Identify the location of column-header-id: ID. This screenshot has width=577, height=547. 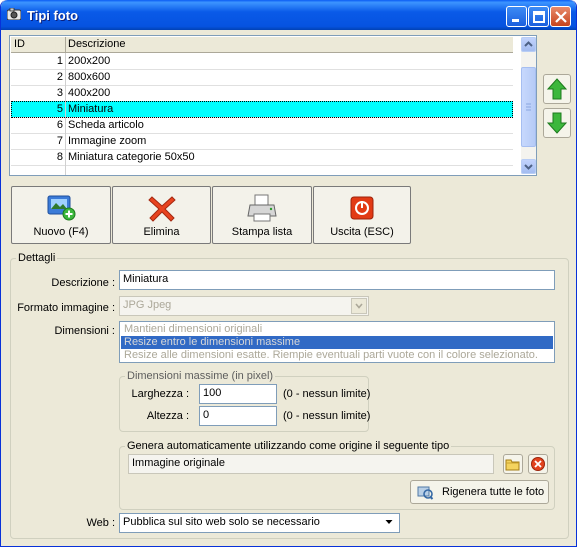
(19, 44).